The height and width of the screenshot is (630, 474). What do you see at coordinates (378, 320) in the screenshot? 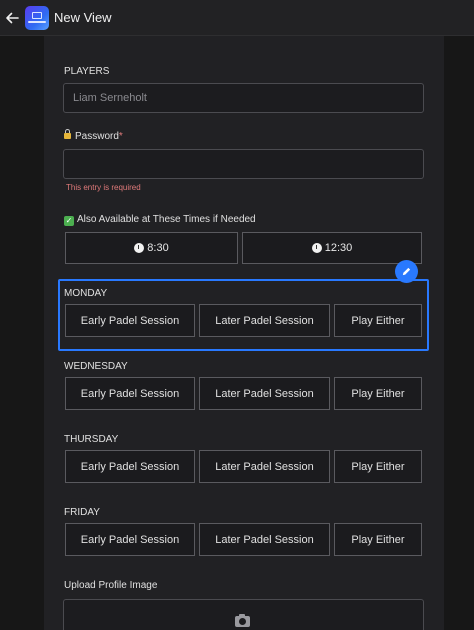
I see `monday-either-button: Play Either` at bounding box center [378, 320].